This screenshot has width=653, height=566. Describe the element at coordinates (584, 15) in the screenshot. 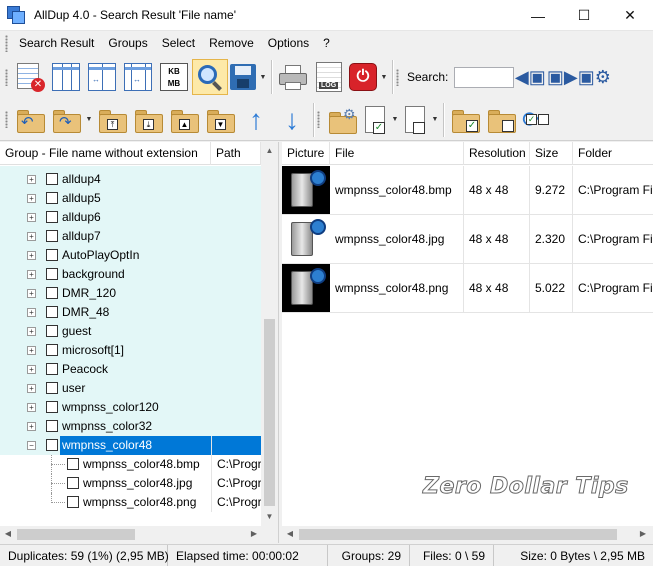

I see `maximize-button: ☐` at that location.